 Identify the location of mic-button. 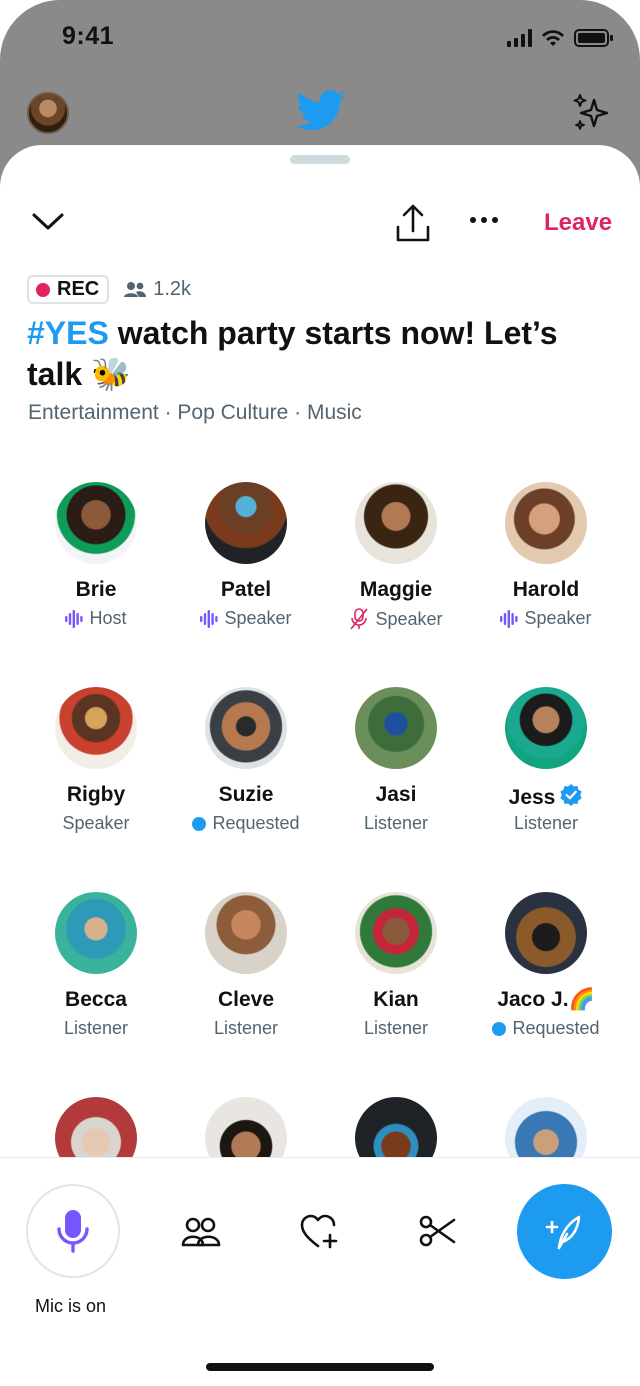
(73, 1231).